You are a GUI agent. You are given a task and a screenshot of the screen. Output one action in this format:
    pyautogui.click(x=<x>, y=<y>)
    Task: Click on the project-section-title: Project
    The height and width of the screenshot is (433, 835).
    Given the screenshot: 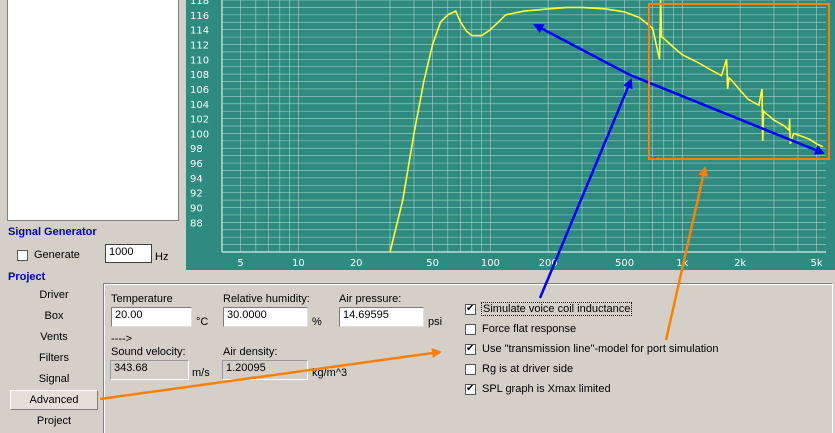 What is the action you would take?
    pyautogui.click(x=27, y=277)
    